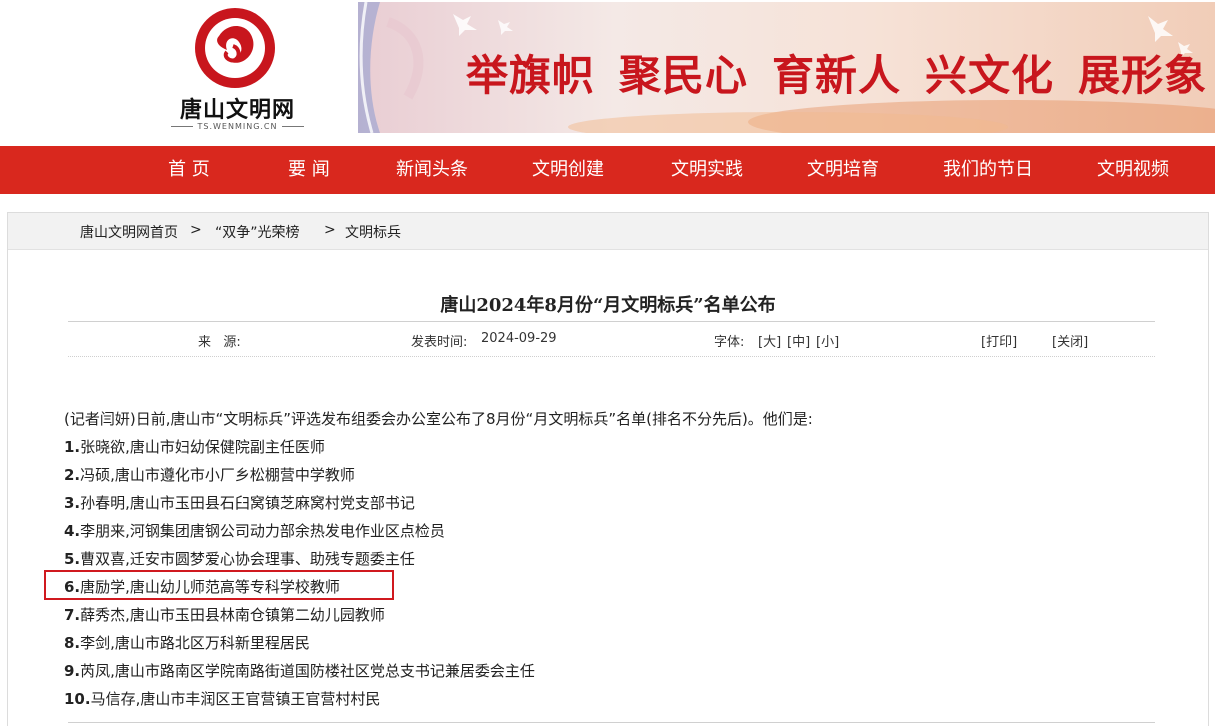 This screenshot has height=726, width=1215. I want to click on source-label: 来 源:, so click(219, 342).